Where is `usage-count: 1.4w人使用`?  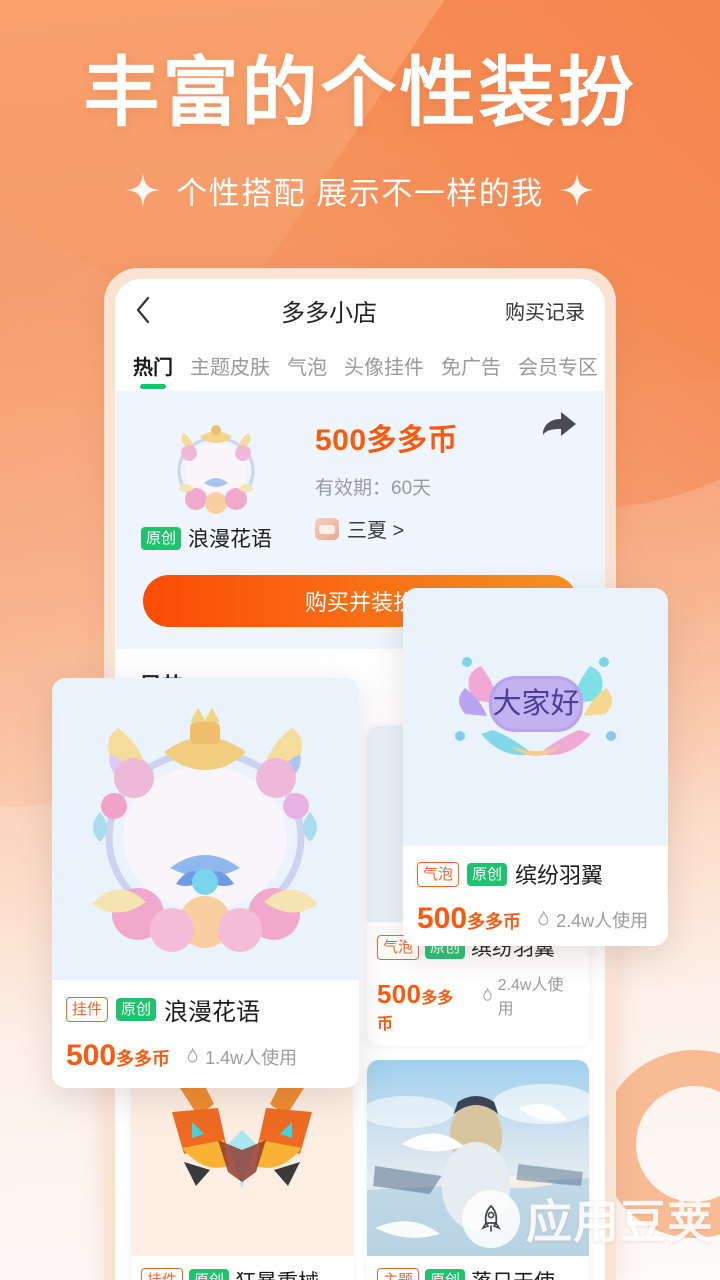
usage-count: 1.4w人使用 is located at coordinates (251, 1057).